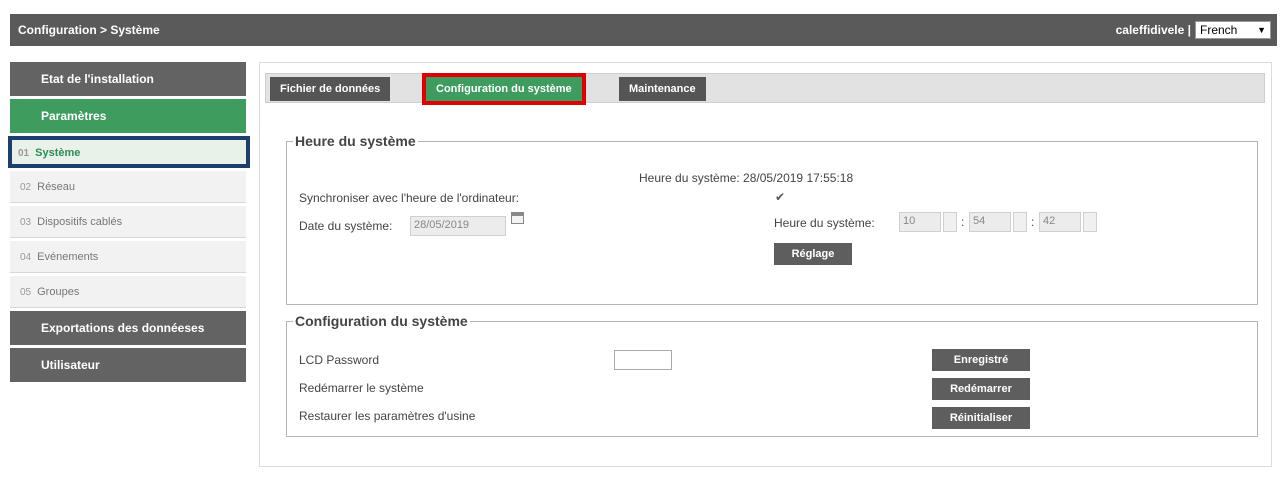 Image resolution: width=1281 pixels, height=479 pixels. What do you see at coordinates (643, 360) in the screenshot?
I see `lcd-password-input` at bounding box center [643, 360].